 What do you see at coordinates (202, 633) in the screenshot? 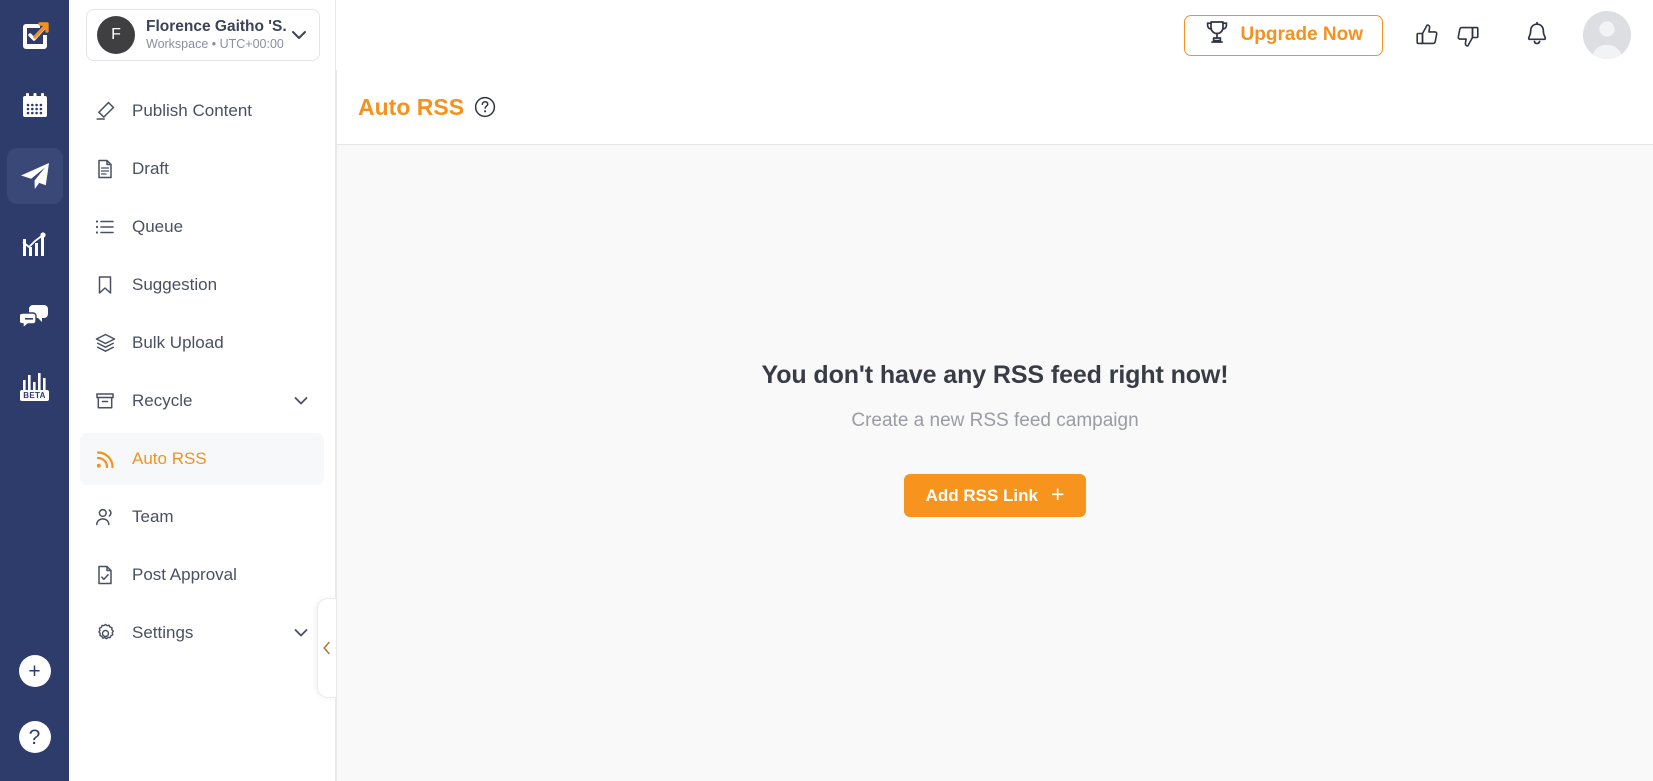
I see `sidebar-item-settings: Settings` at bounding box center [202, 633].